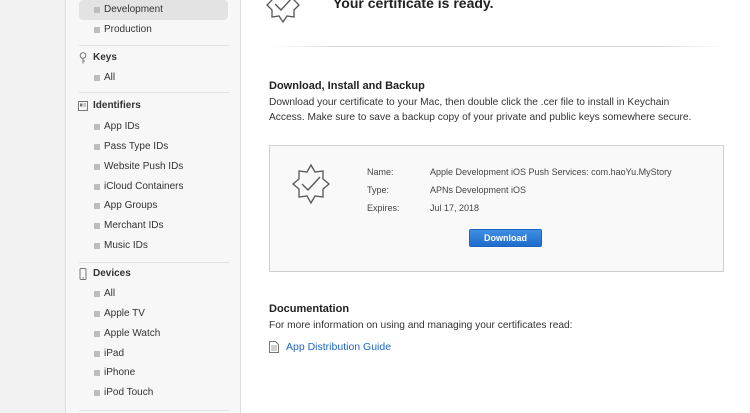 The image size is (750, 413). Describe the element at coordinates (124, 313) in the screenshot. I see `sidebar-item-label: Apple TV` at that location.